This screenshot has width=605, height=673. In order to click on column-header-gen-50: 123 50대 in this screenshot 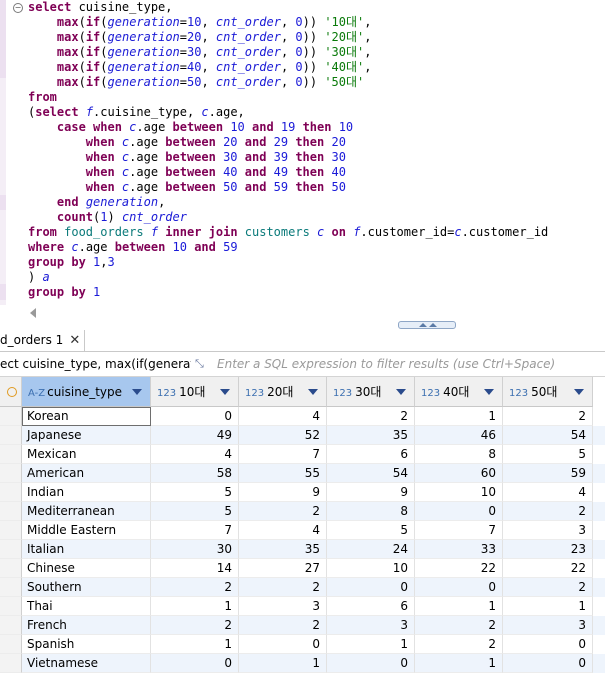, I will do `click(548, 392)`.